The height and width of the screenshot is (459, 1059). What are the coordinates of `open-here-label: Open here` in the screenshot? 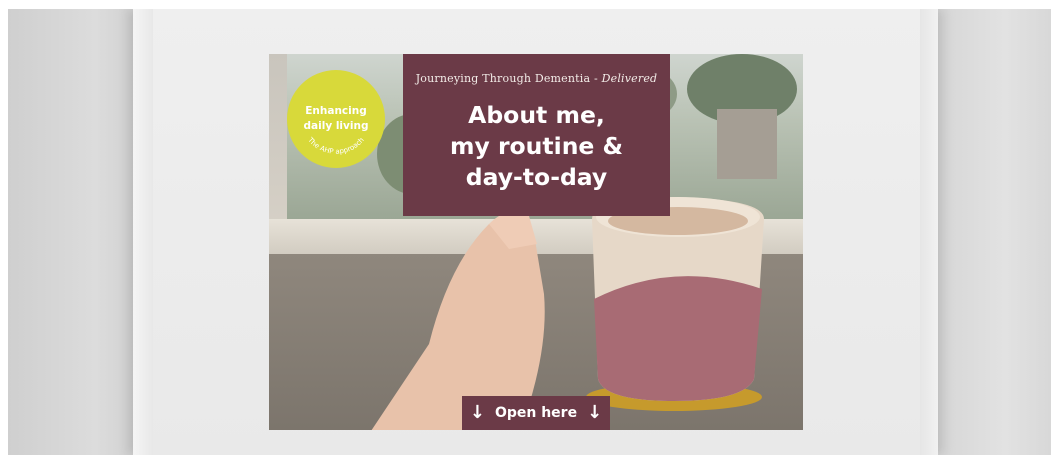 It's located at (536, 413).